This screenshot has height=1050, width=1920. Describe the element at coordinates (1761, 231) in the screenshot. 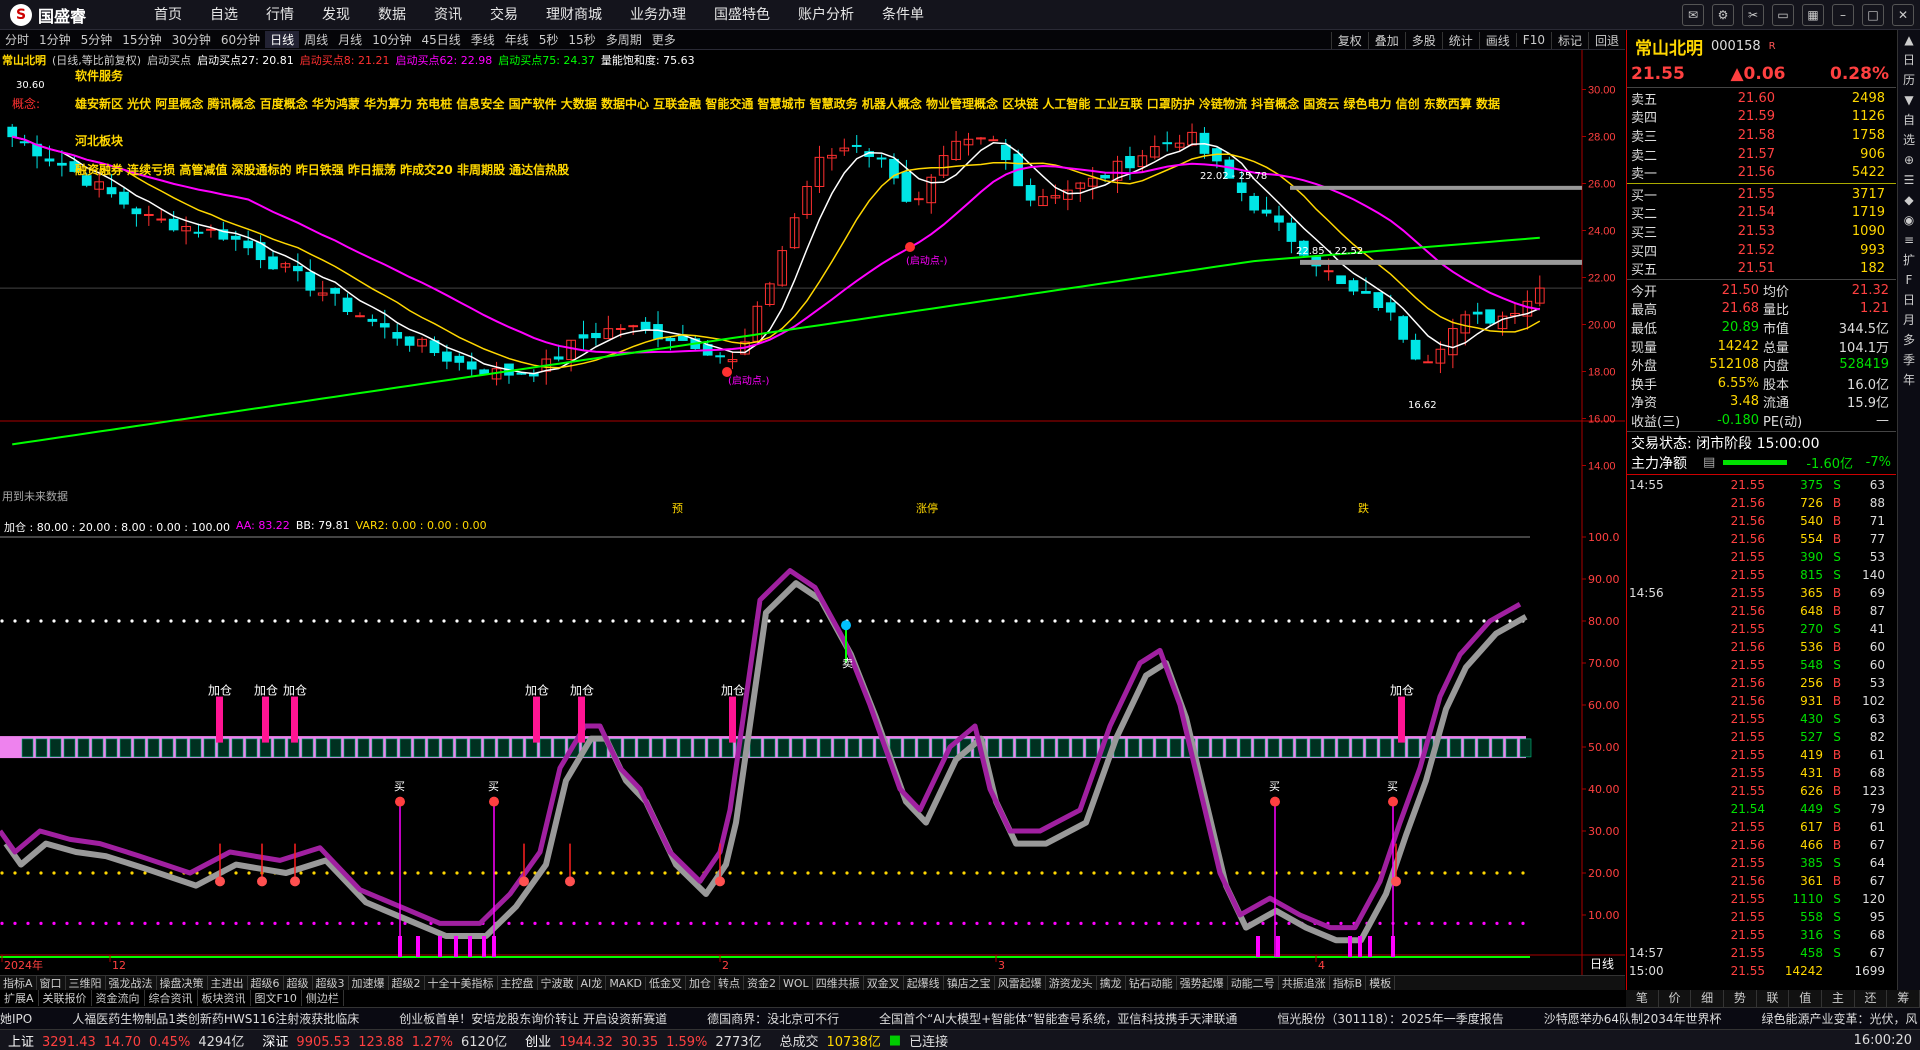

I see `quote-level: 买三 21.53 1090` at that location.